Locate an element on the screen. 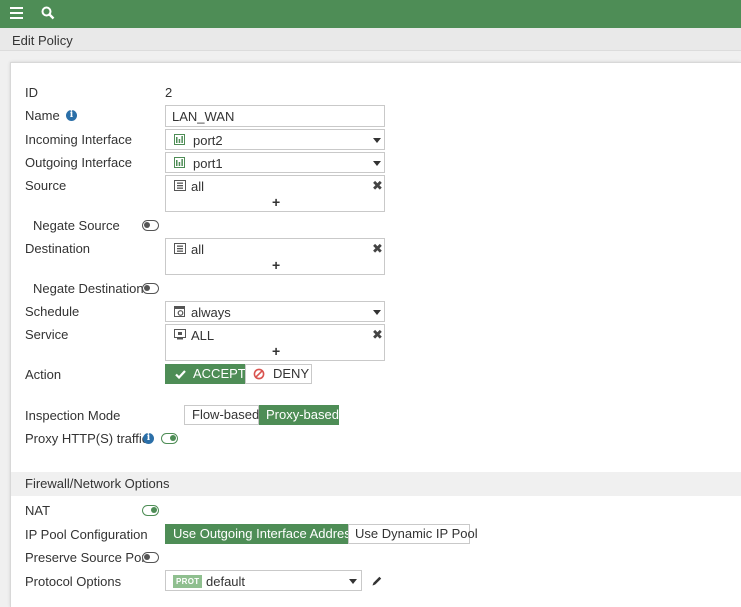 The height and width of the screenshot is (607, 741). firewall-network-options-header: Firewall/Network Options is located at coordinates (376, 484).